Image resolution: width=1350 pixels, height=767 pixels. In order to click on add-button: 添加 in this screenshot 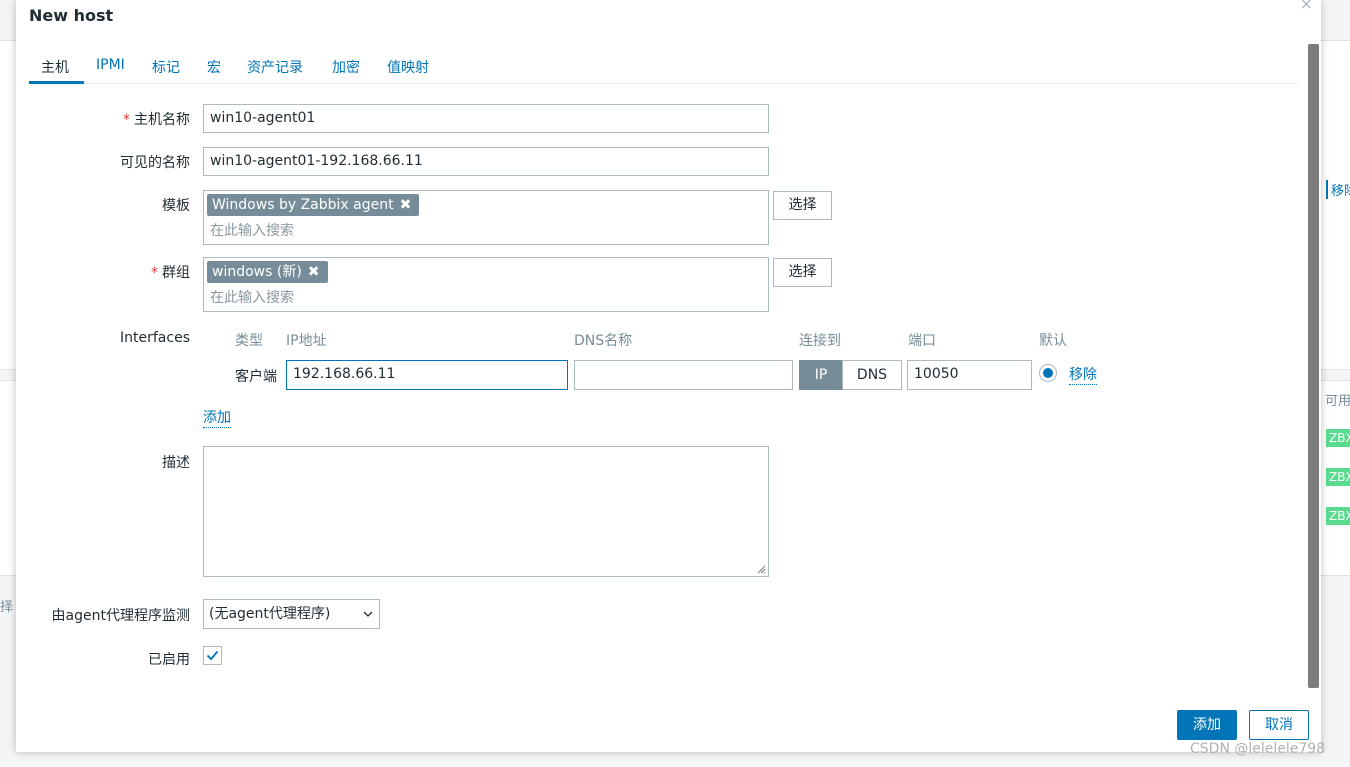, I will do `click(1207, 725)`.